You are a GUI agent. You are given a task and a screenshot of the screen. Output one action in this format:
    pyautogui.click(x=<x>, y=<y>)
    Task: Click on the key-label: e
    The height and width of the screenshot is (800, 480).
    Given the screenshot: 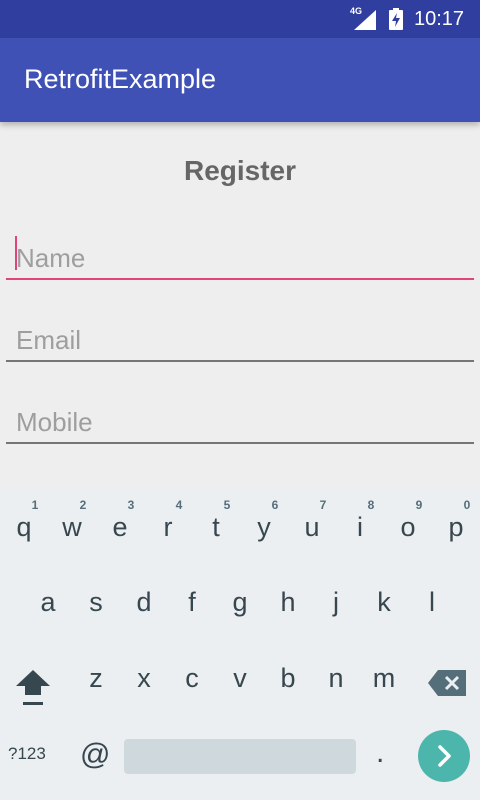 What is the action you would take?
    pyautogui.click(x=120, y=527)
    